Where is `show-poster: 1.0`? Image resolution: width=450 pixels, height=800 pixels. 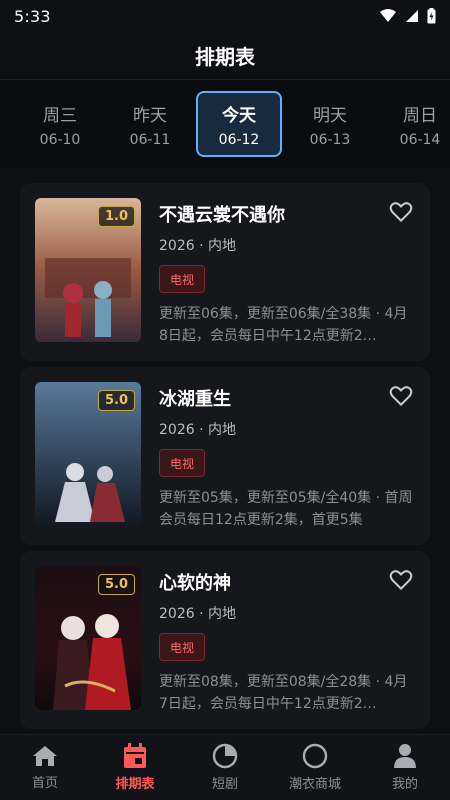 show-poster: 1.0 is located at coordinates (88, 270).